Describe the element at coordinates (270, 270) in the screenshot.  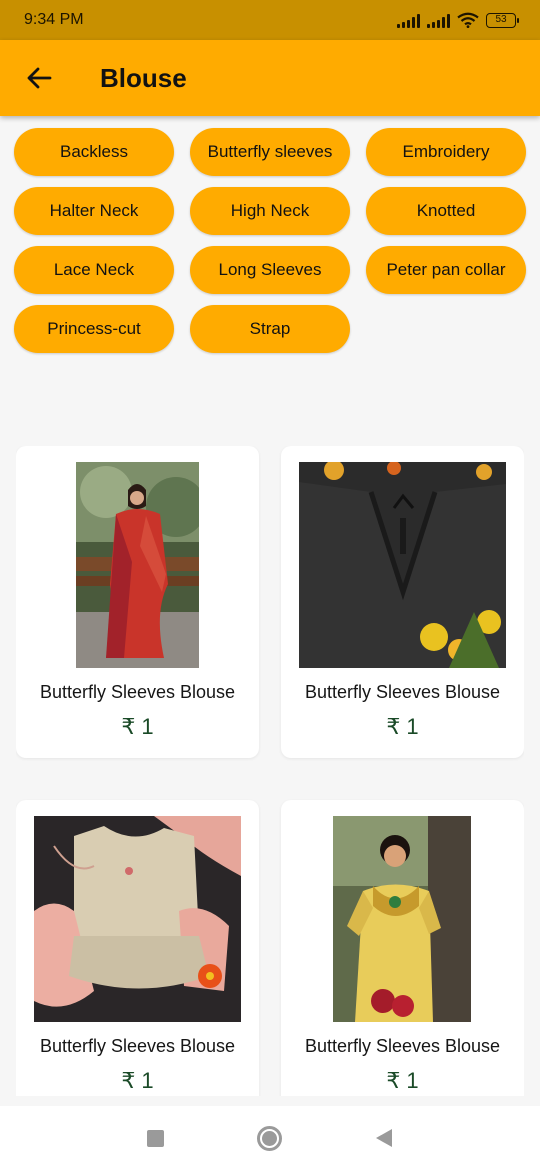
I see `chip-long-sleeves: Long Sleeves` at that location.